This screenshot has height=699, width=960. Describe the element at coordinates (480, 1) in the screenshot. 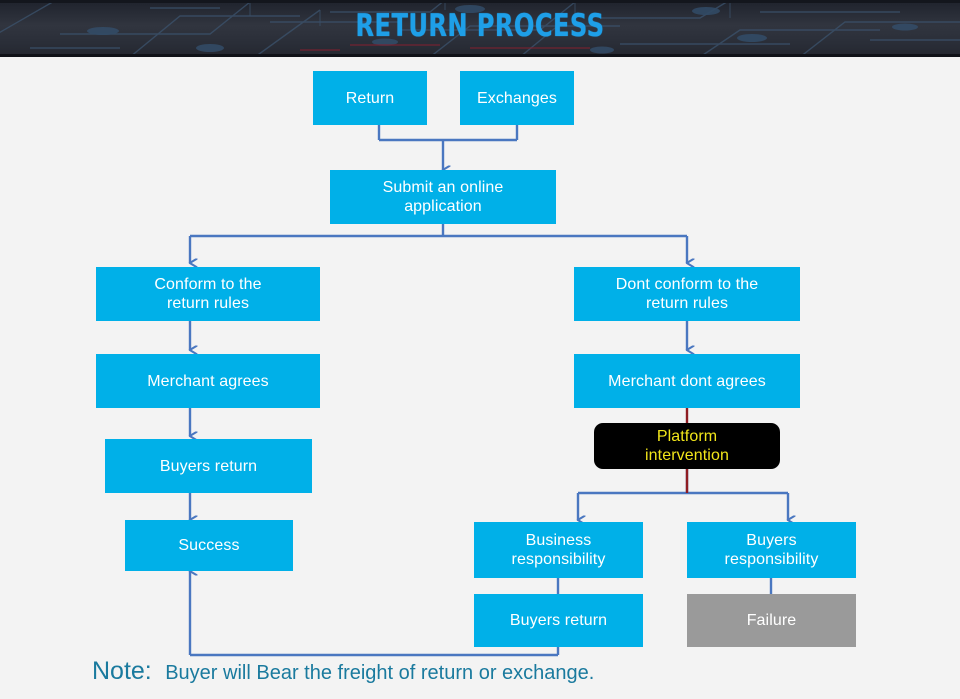

I see `header-top-edge` at that location.